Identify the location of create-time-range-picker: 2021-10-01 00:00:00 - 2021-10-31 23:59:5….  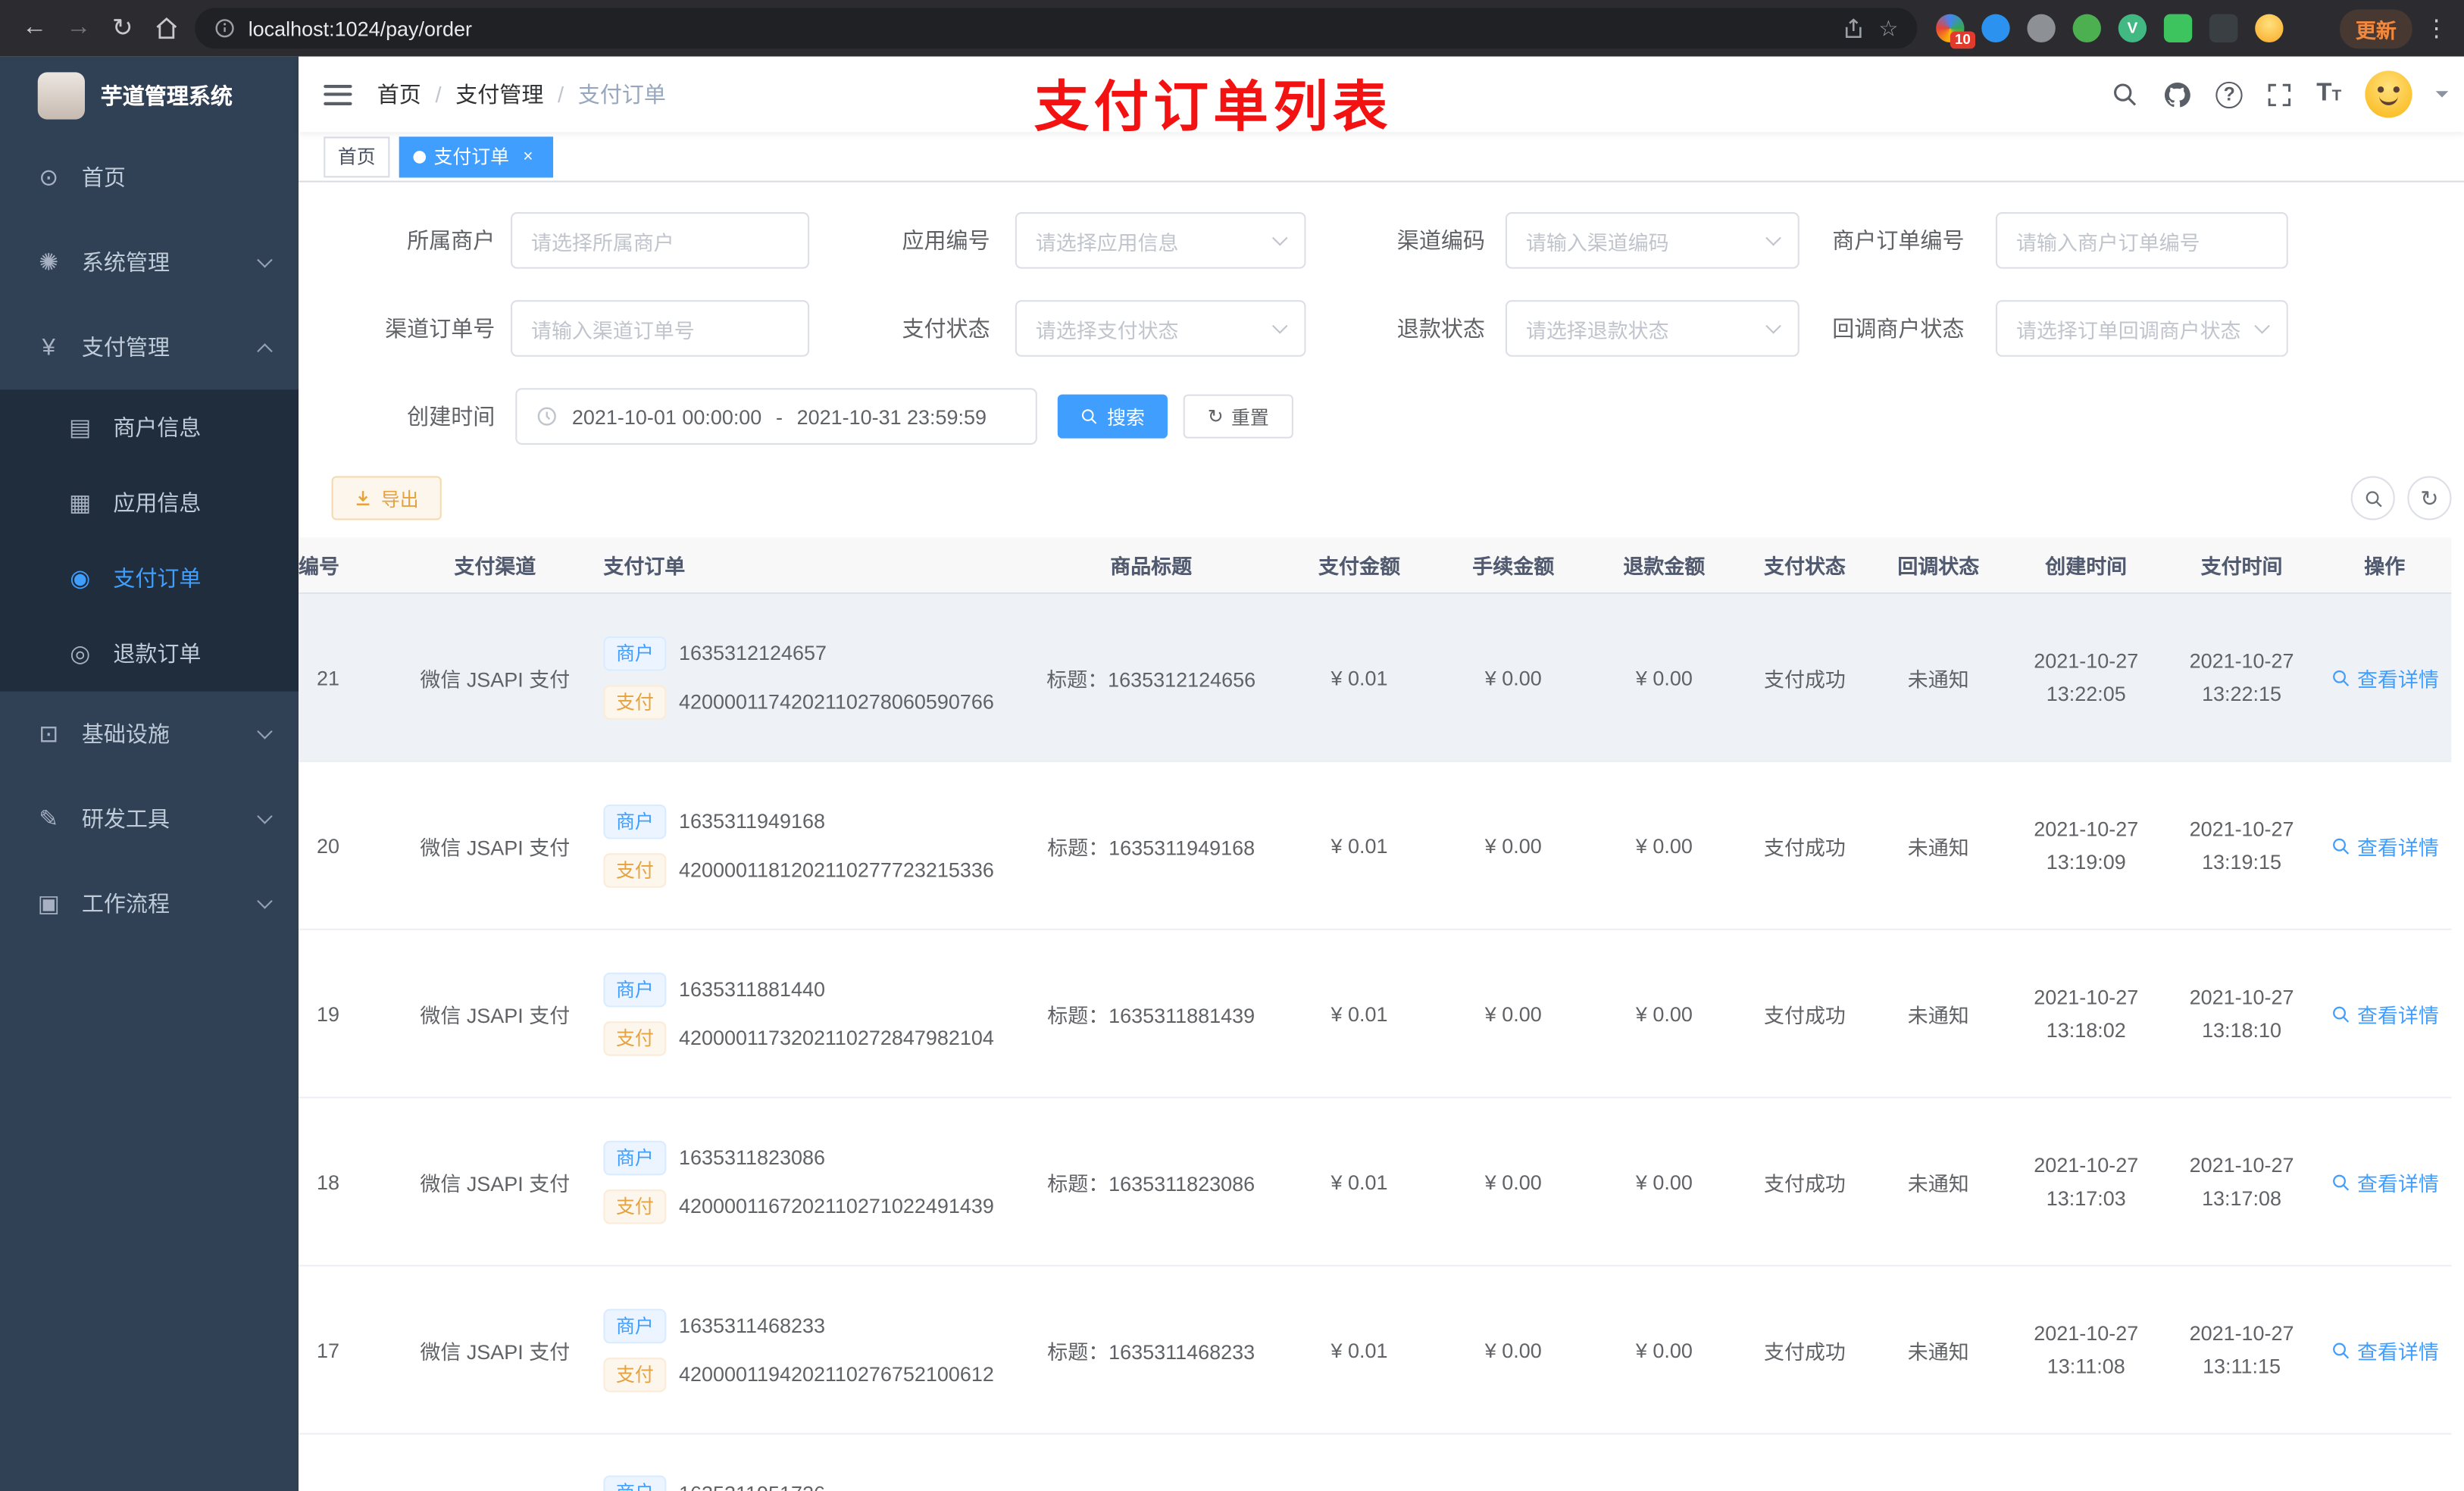
(776, 416).